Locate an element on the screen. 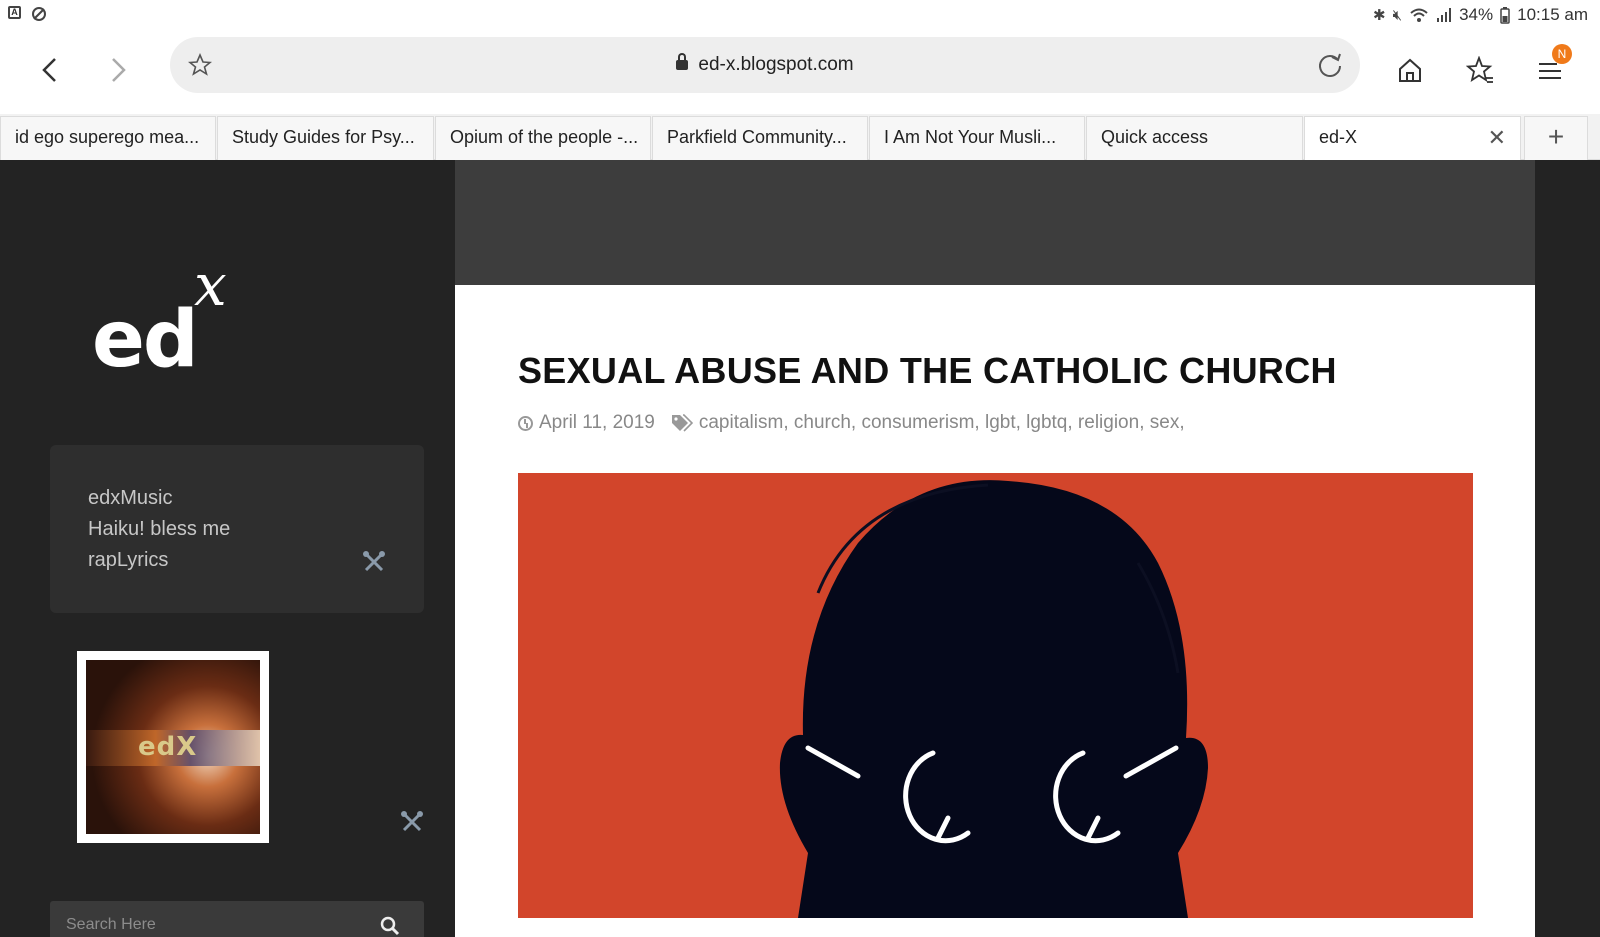 Image resolution: width=1600 pixels, height=937 pixels. search-box is located at coordinates (237, 919).